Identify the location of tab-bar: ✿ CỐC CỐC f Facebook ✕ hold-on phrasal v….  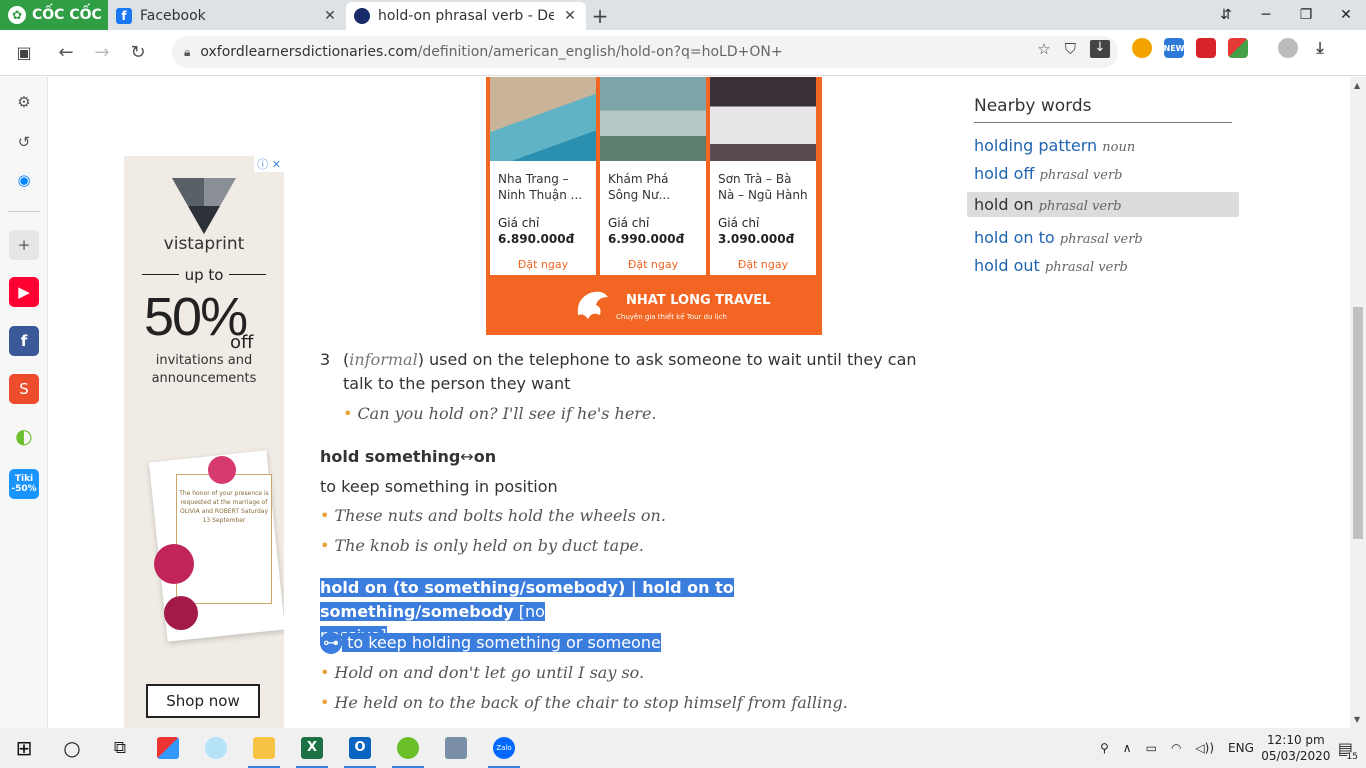
(683, 15).